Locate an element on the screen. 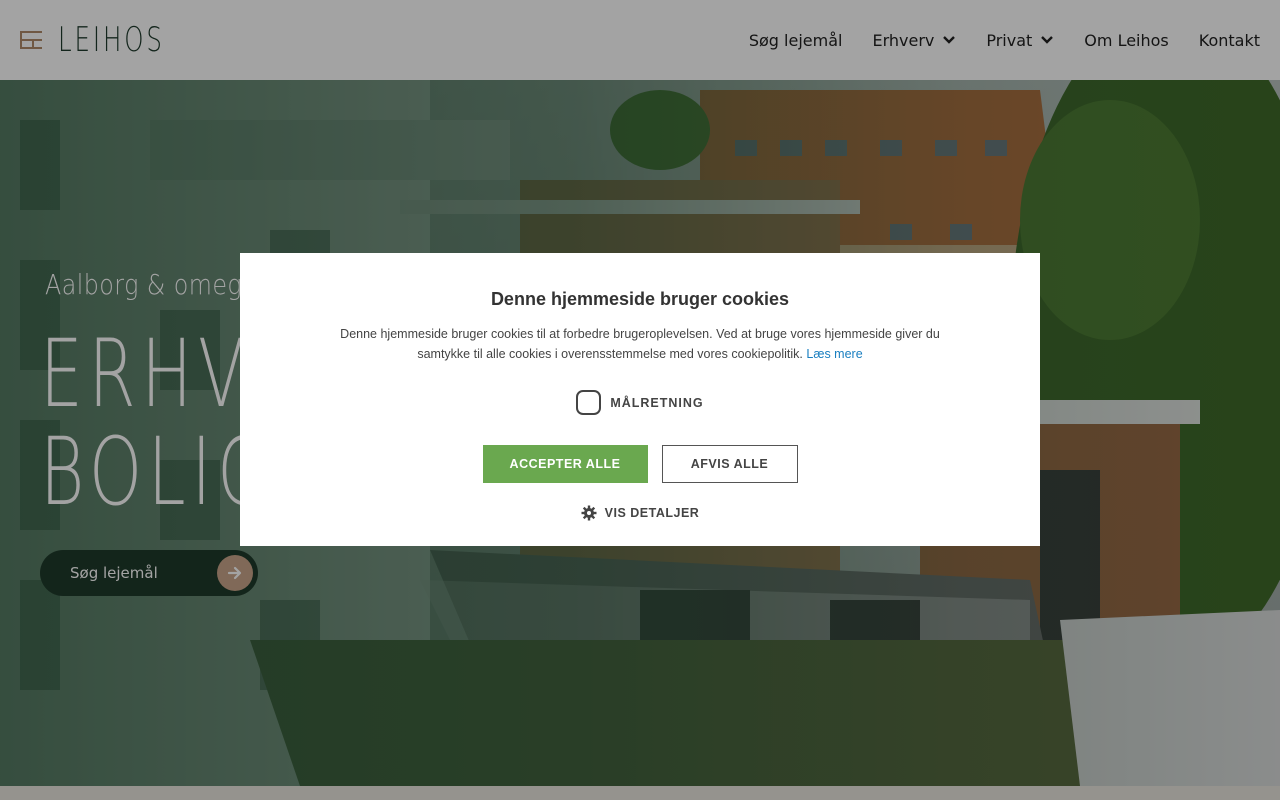 The height and width of the screenshot is (800, 1280). targeting-option: MÅLRETNING is located at coordinates (640, 402).